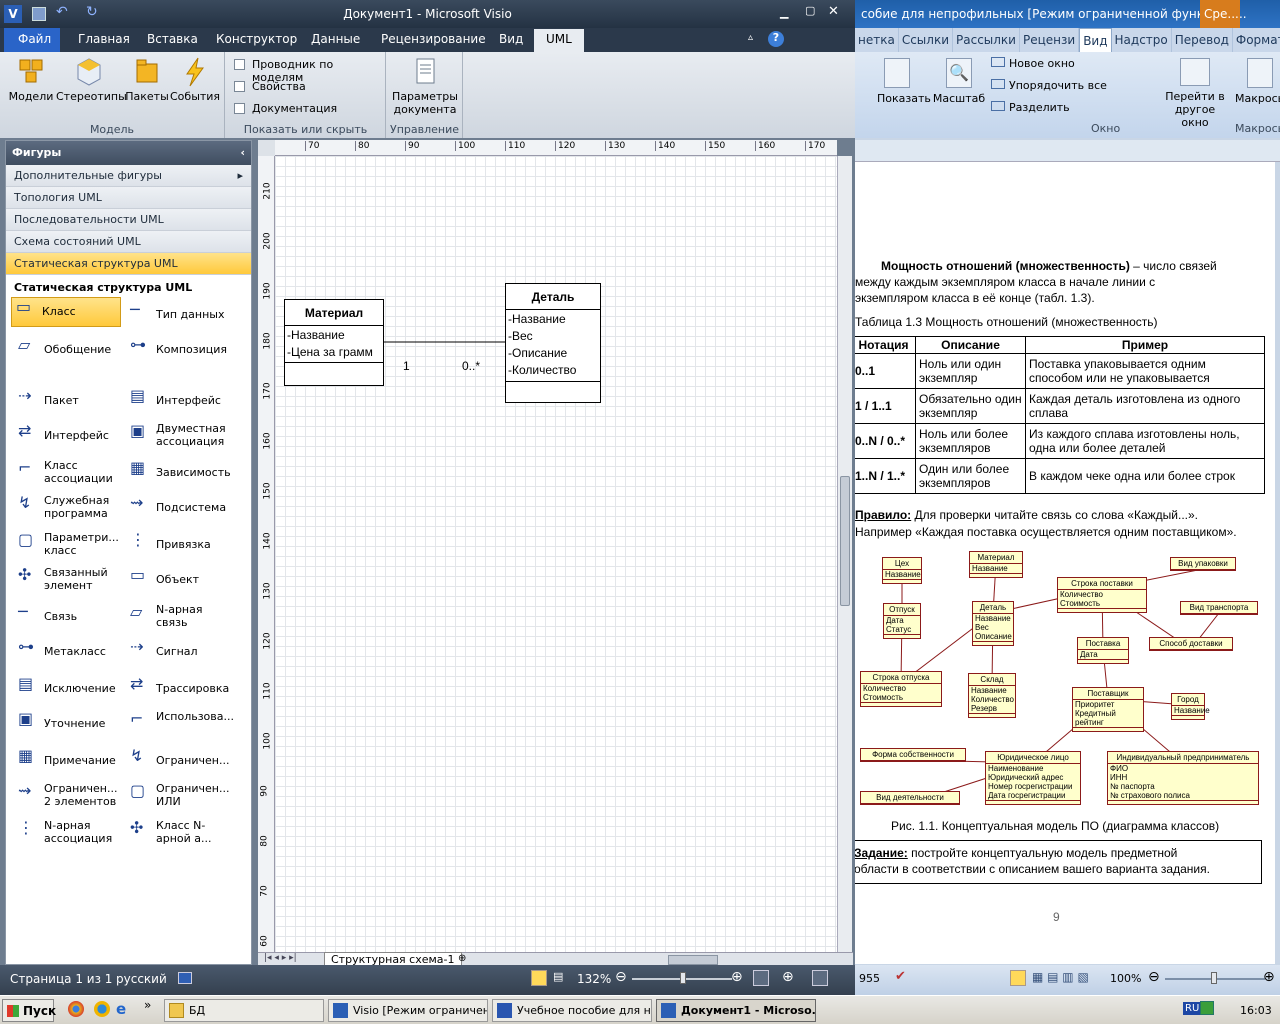  I want to click on status-page: Страница 1 из 1, so click(61, 979).